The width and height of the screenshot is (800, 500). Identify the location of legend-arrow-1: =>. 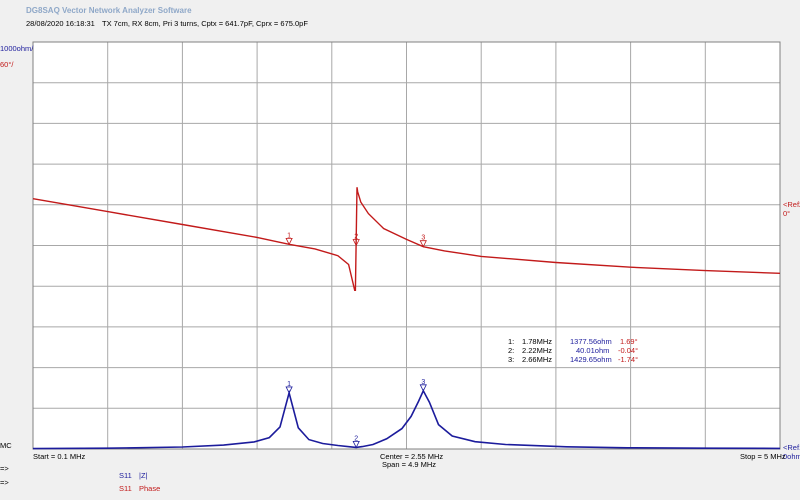
(4, 468).